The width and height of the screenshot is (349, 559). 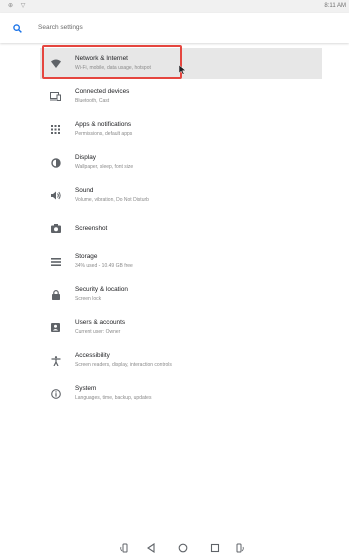 What do you see at coordinates (183, 70) in the screenshot?
I see `mouse-cursor-icon` at bounding box center [183, 70].